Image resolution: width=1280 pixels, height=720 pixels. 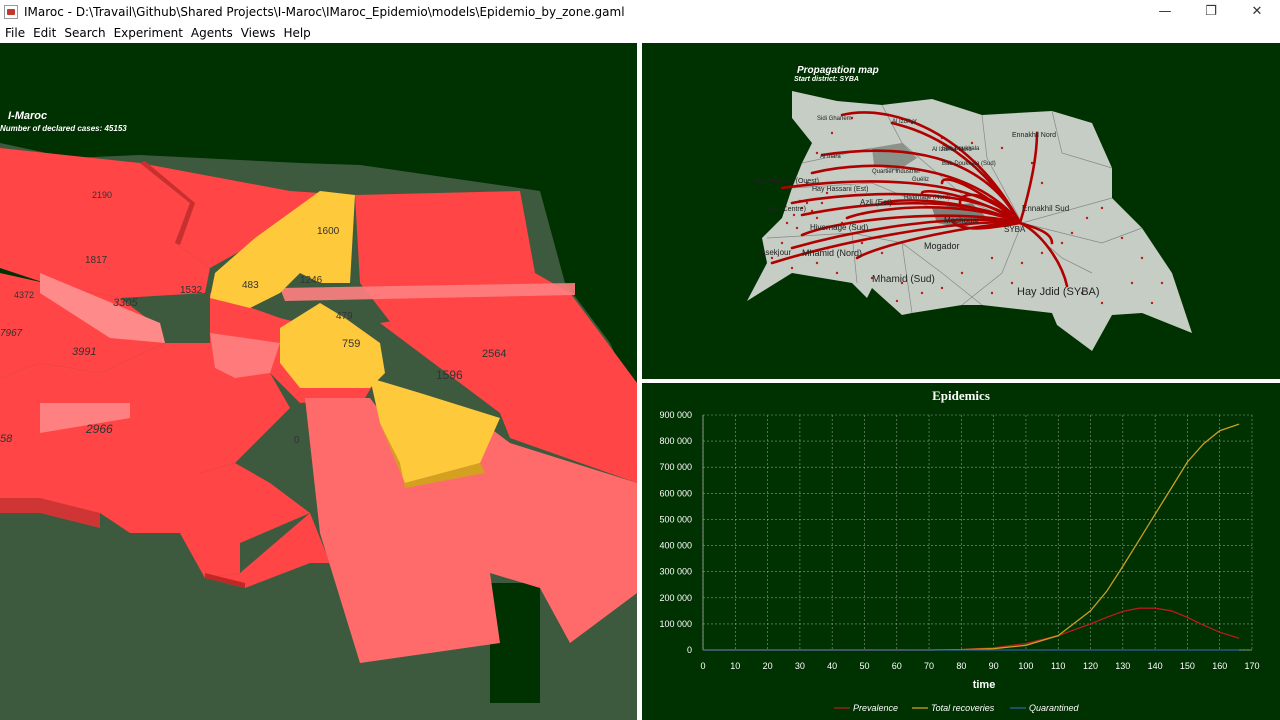 I want to click on zone-label: 2190, so click(x=102, y=195).